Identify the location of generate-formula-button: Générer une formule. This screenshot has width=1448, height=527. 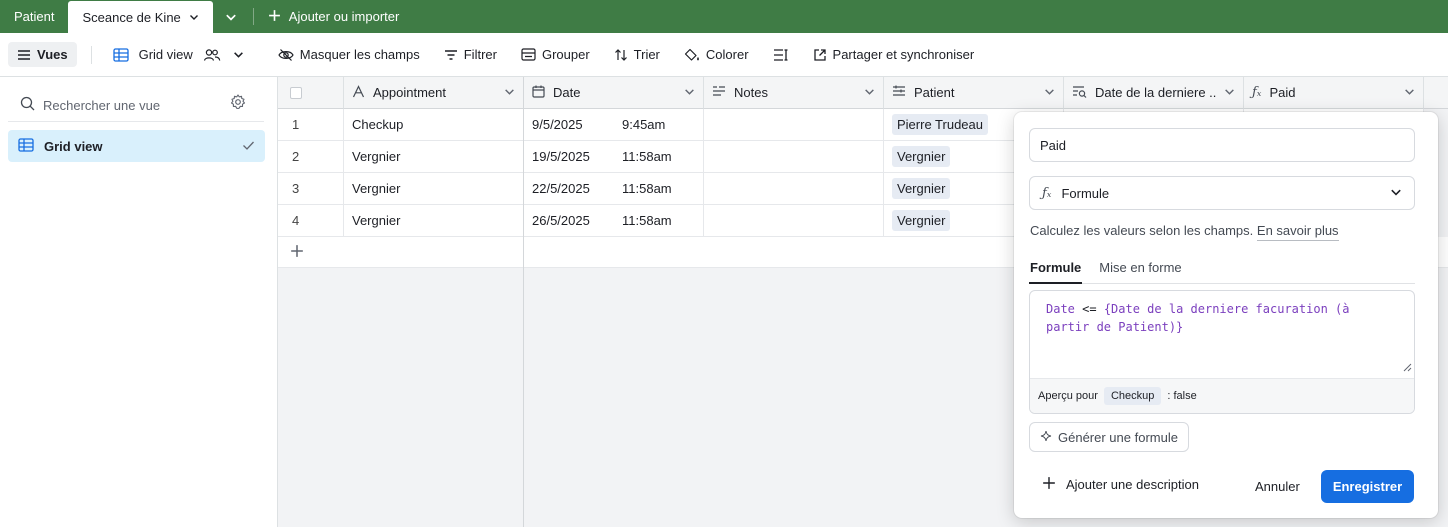
(1109, 437).